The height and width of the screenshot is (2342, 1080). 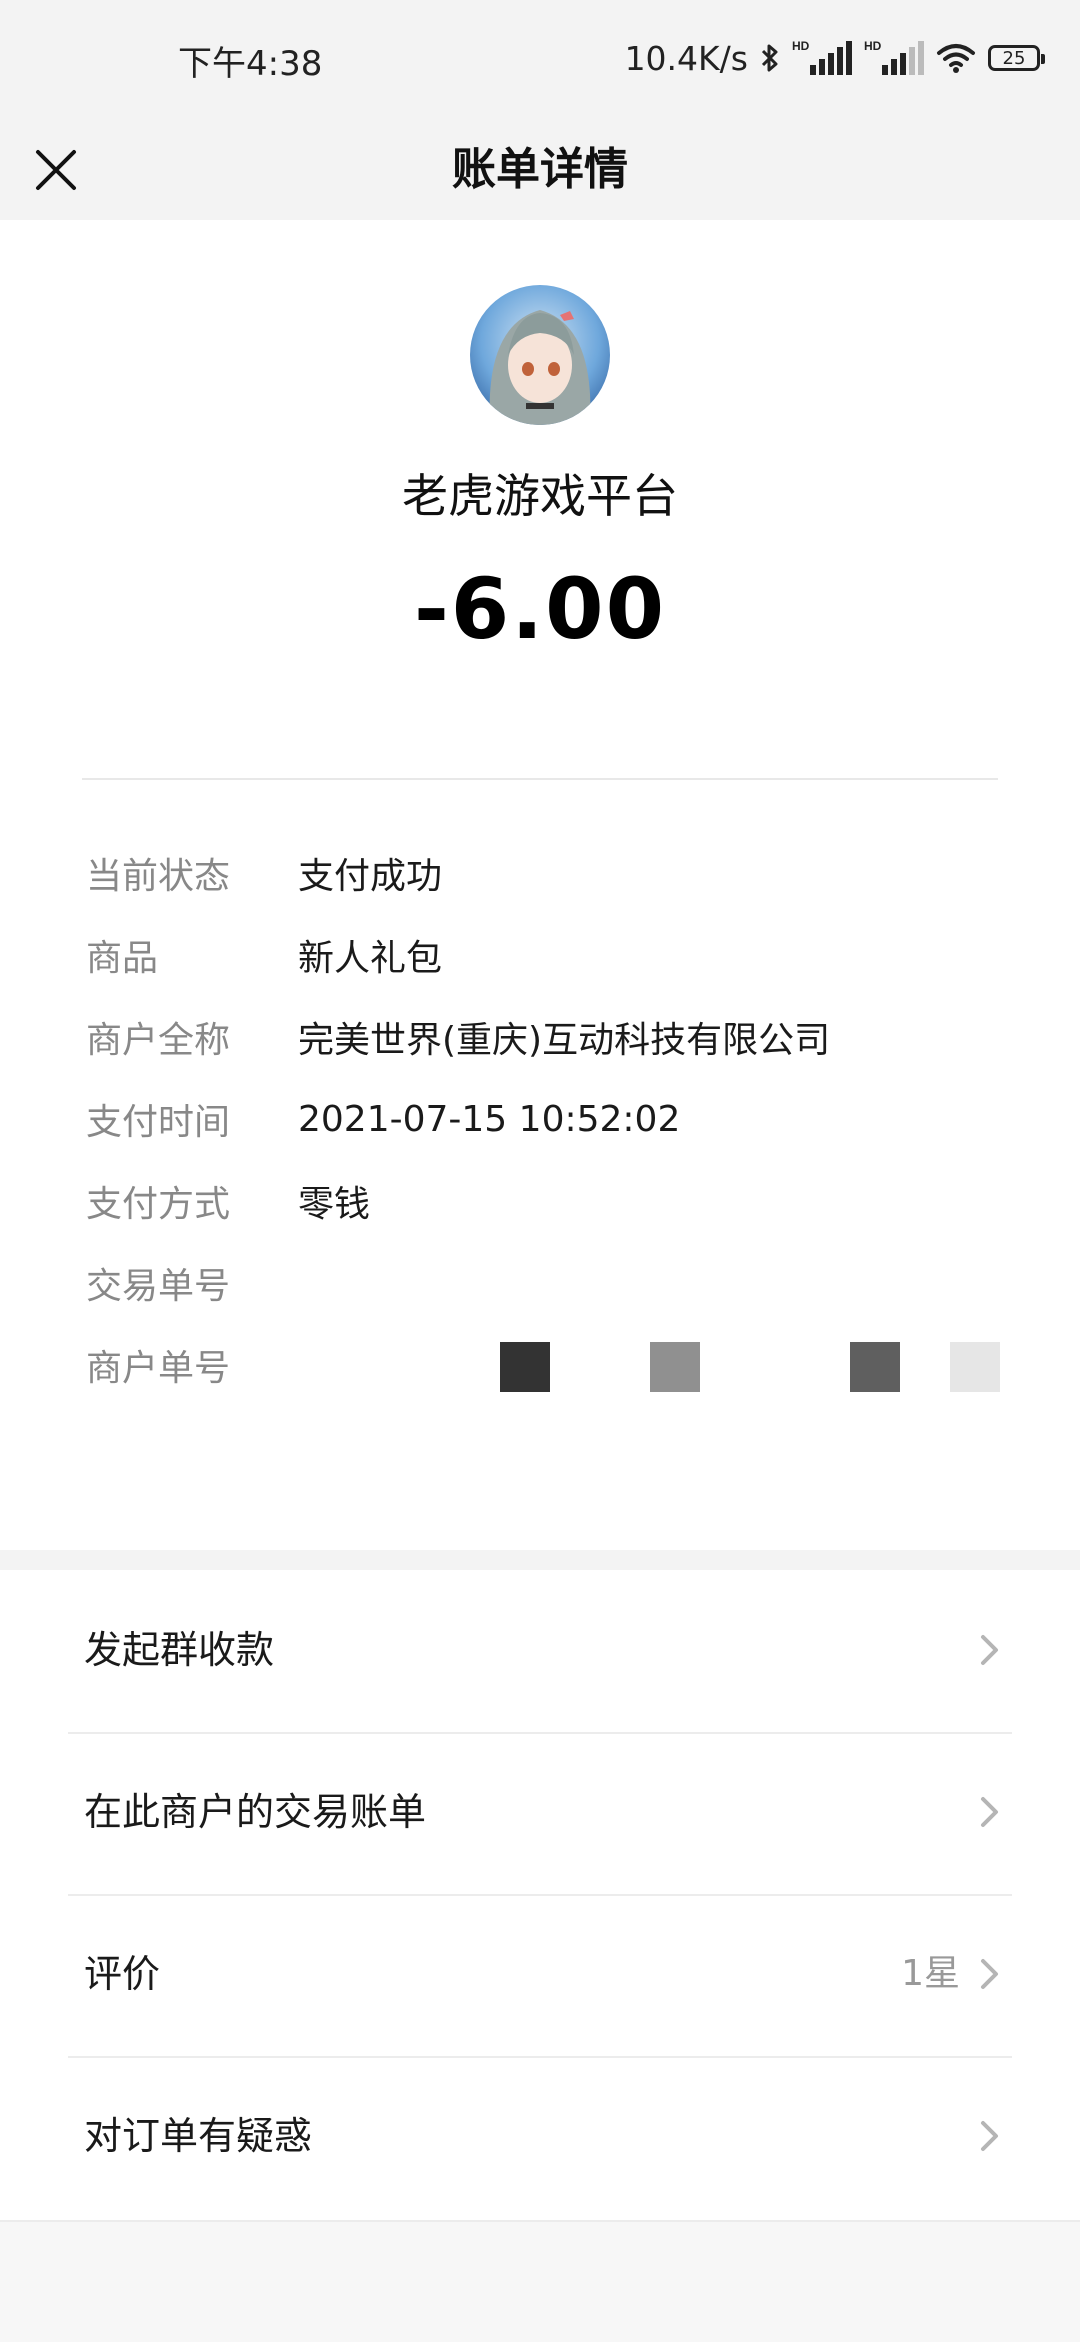 What do you see at coordinates (540, 779) in the screenshot?
I see `divider` at bounding box center [540, 779].